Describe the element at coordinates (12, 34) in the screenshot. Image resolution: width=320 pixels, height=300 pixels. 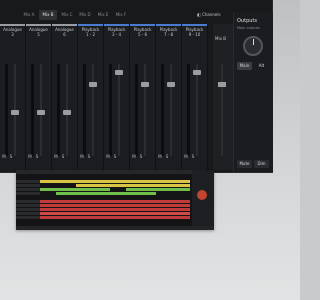
I see `strip-number: 3` at that location.